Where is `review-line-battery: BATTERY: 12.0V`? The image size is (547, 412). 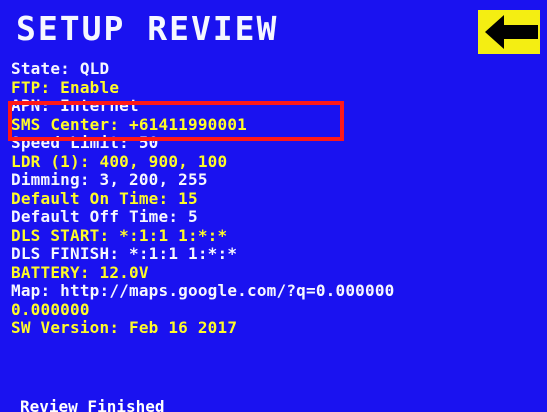
review-line-battery: BATTERY: 12.0V is located at coordinates (80, 272).